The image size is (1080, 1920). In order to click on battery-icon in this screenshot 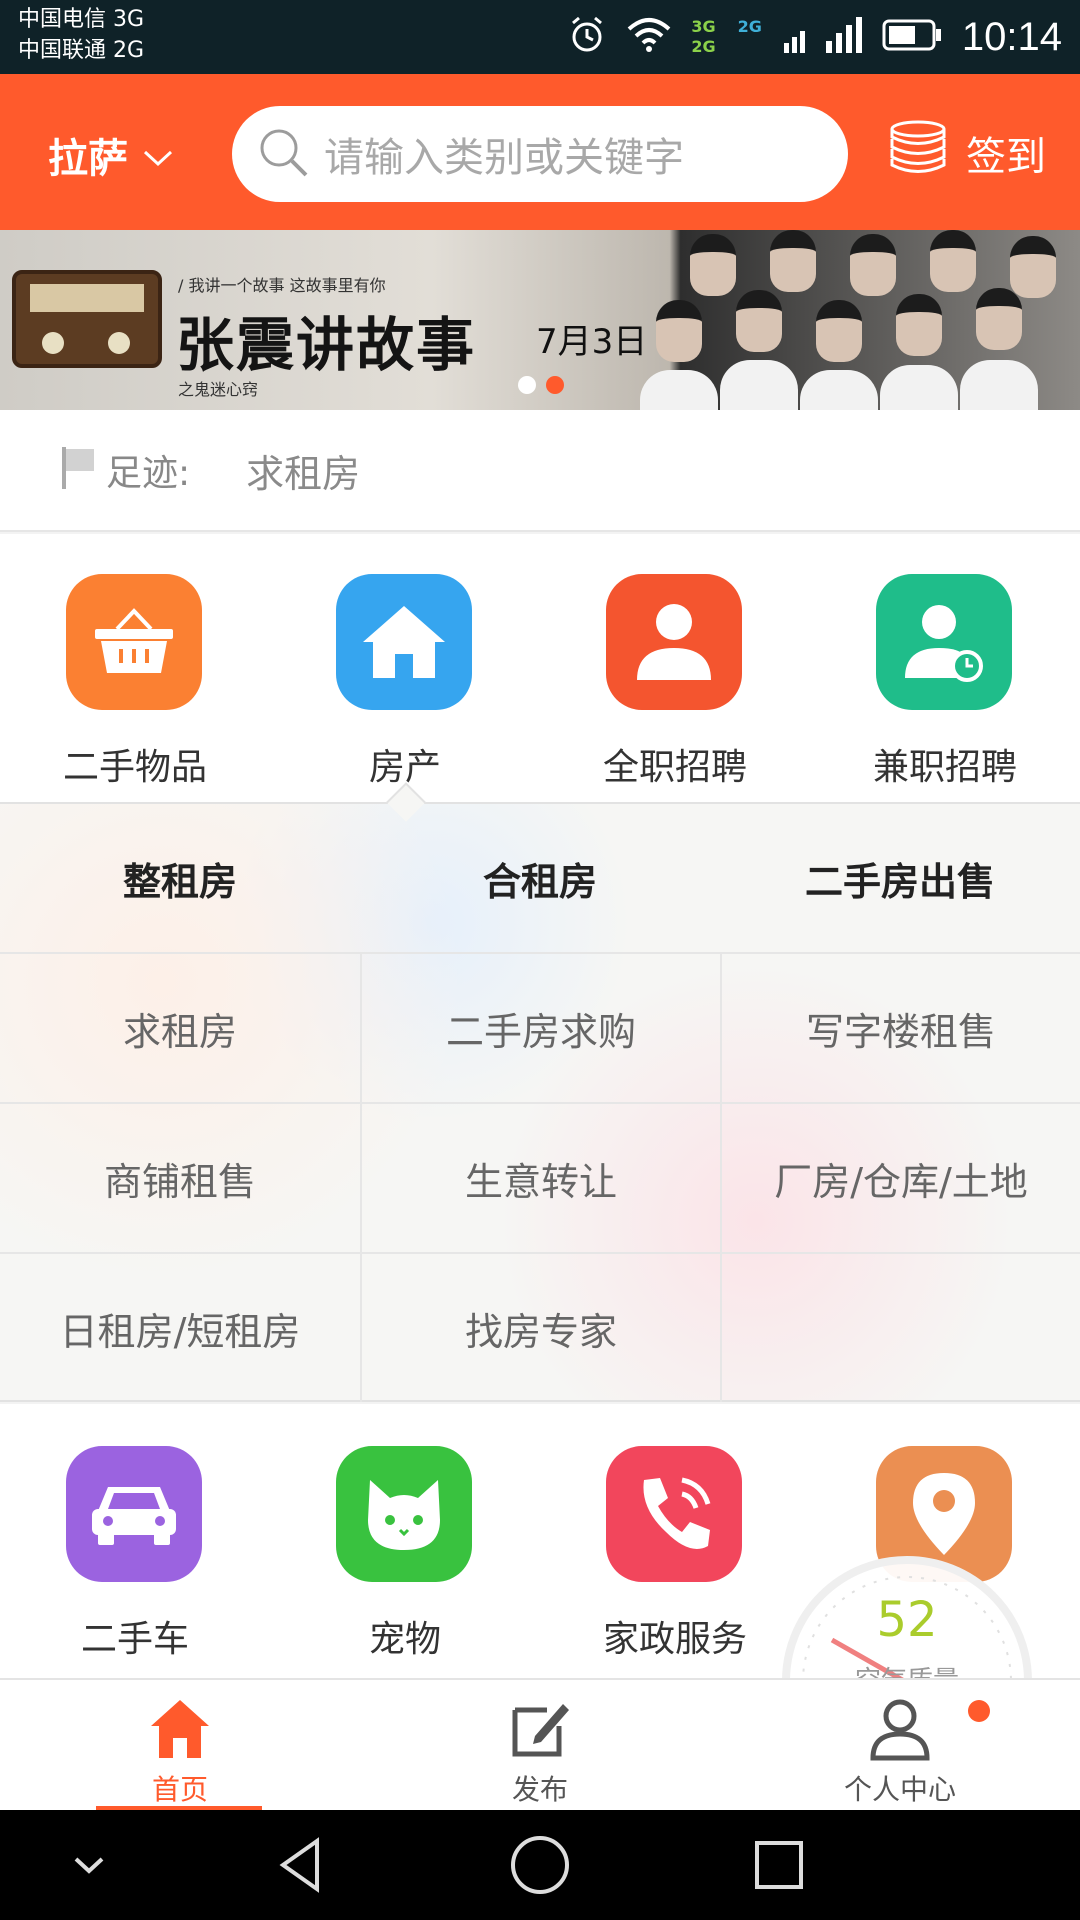, I will do `click(912, 37)`.